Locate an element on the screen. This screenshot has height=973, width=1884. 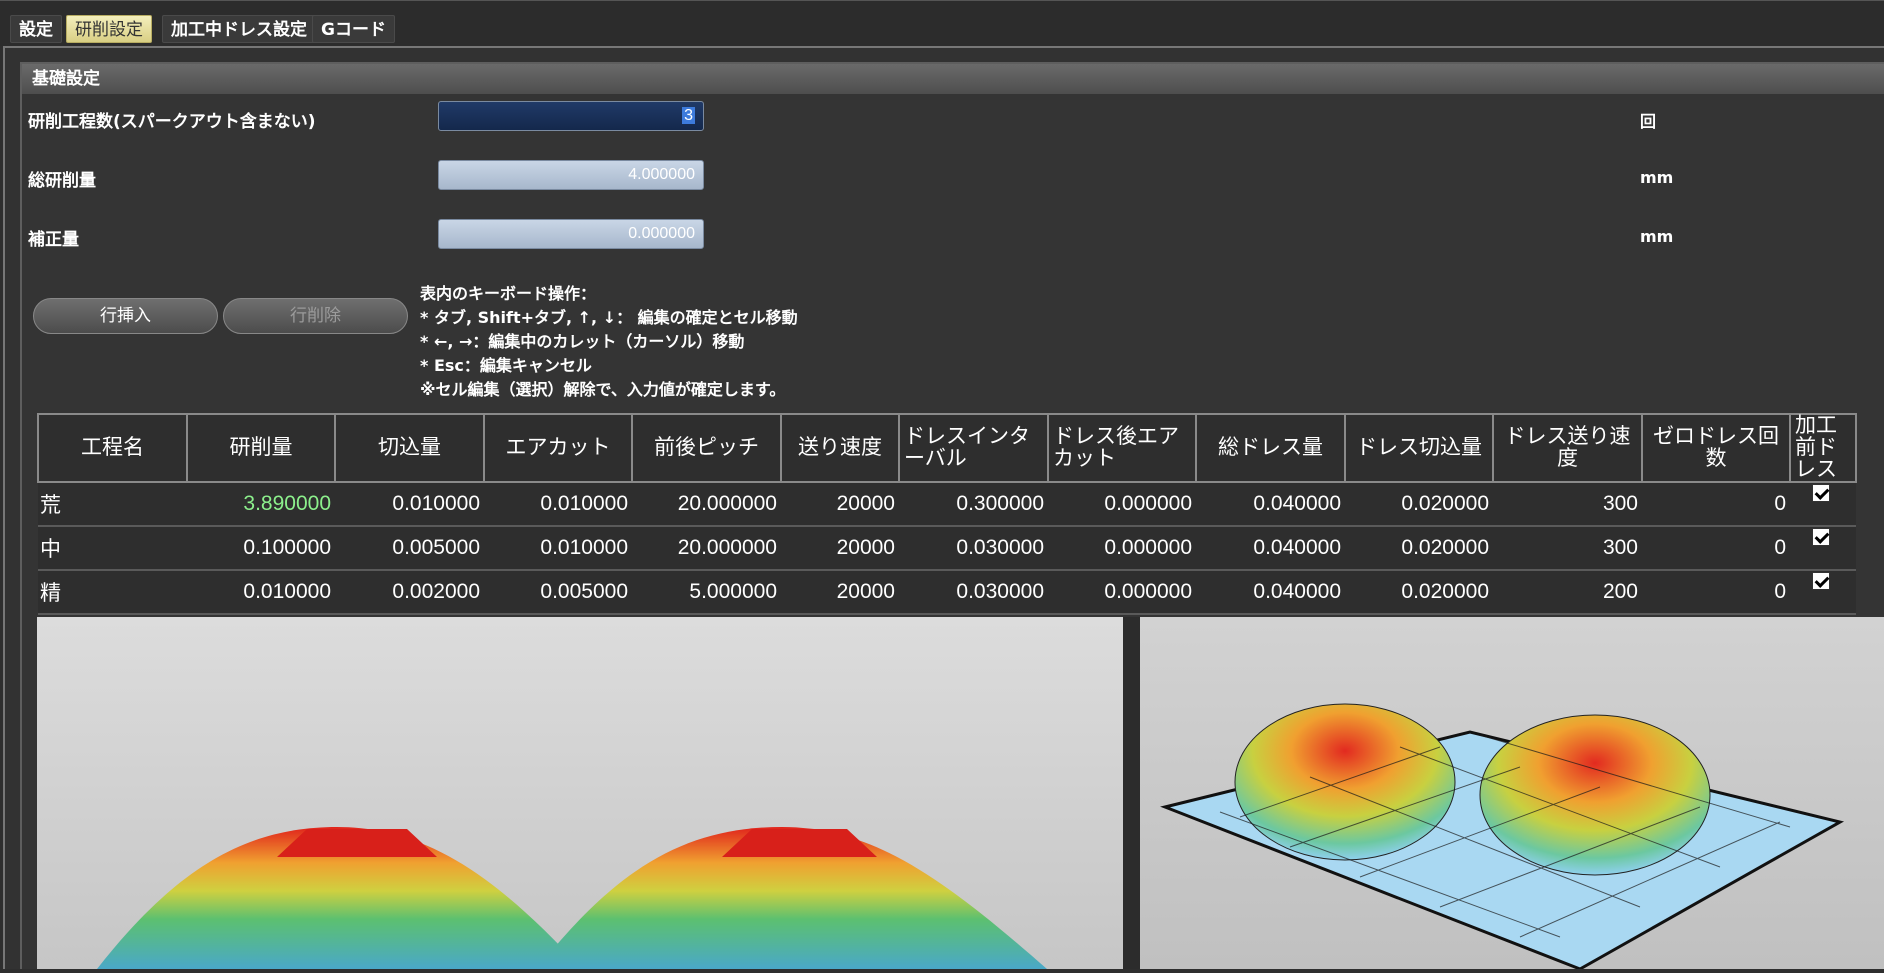
tab-bar: 設定 研削設定 加工中ドレス設定 Gコード is located at coordinates (942, 23).